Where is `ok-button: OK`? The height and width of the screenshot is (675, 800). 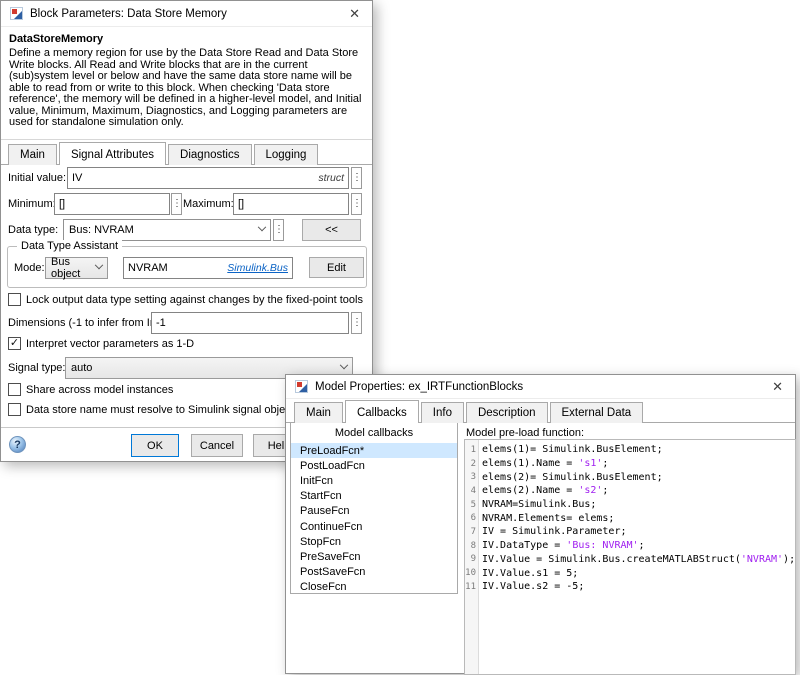
ok-button: OK is located at coordinates (155, 445).